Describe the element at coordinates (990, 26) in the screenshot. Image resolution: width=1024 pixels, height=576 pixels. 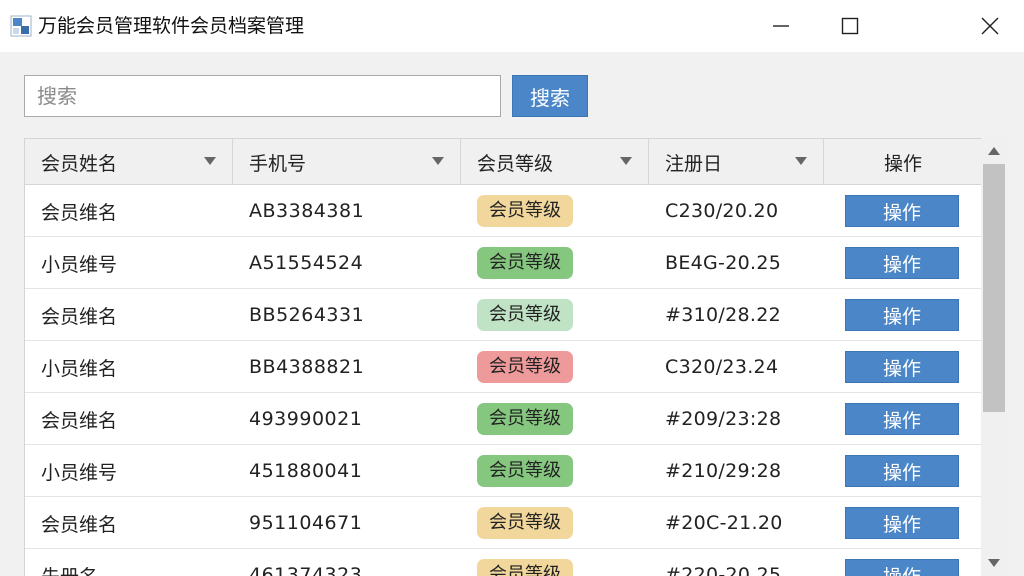
I see `close-icon` at that location.